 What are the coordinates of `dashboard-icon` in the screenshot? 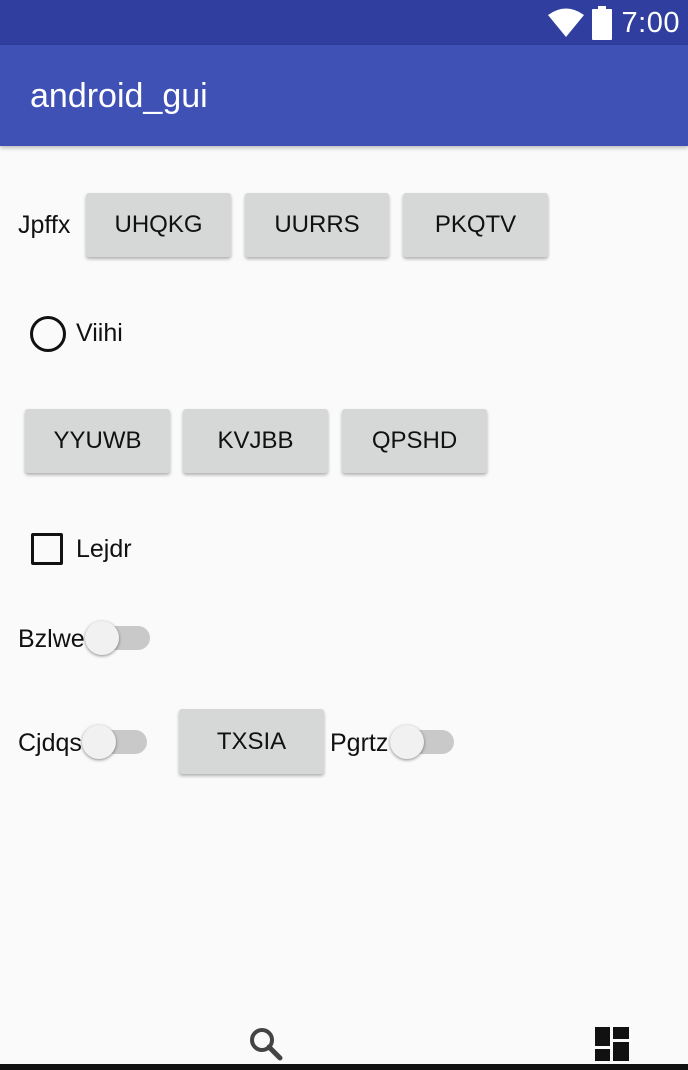 It's located at (612, 1046).